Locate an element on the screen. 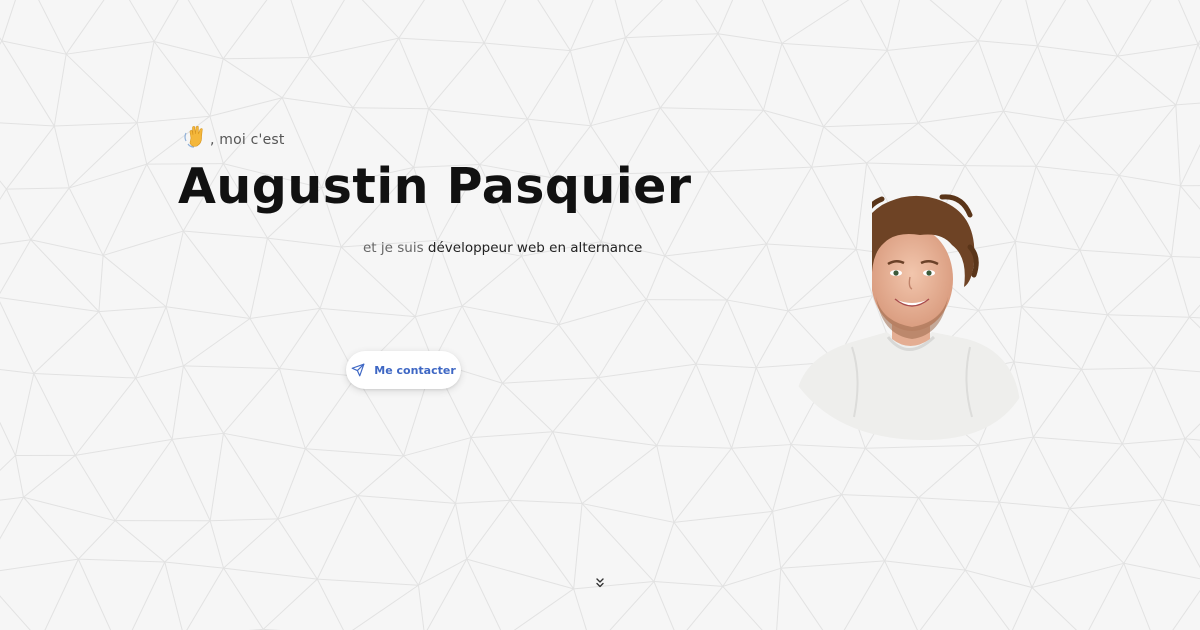 This screenshot has height=630, width=1200. greeting-text: , moi c'est is located at coordinates (247, 140).